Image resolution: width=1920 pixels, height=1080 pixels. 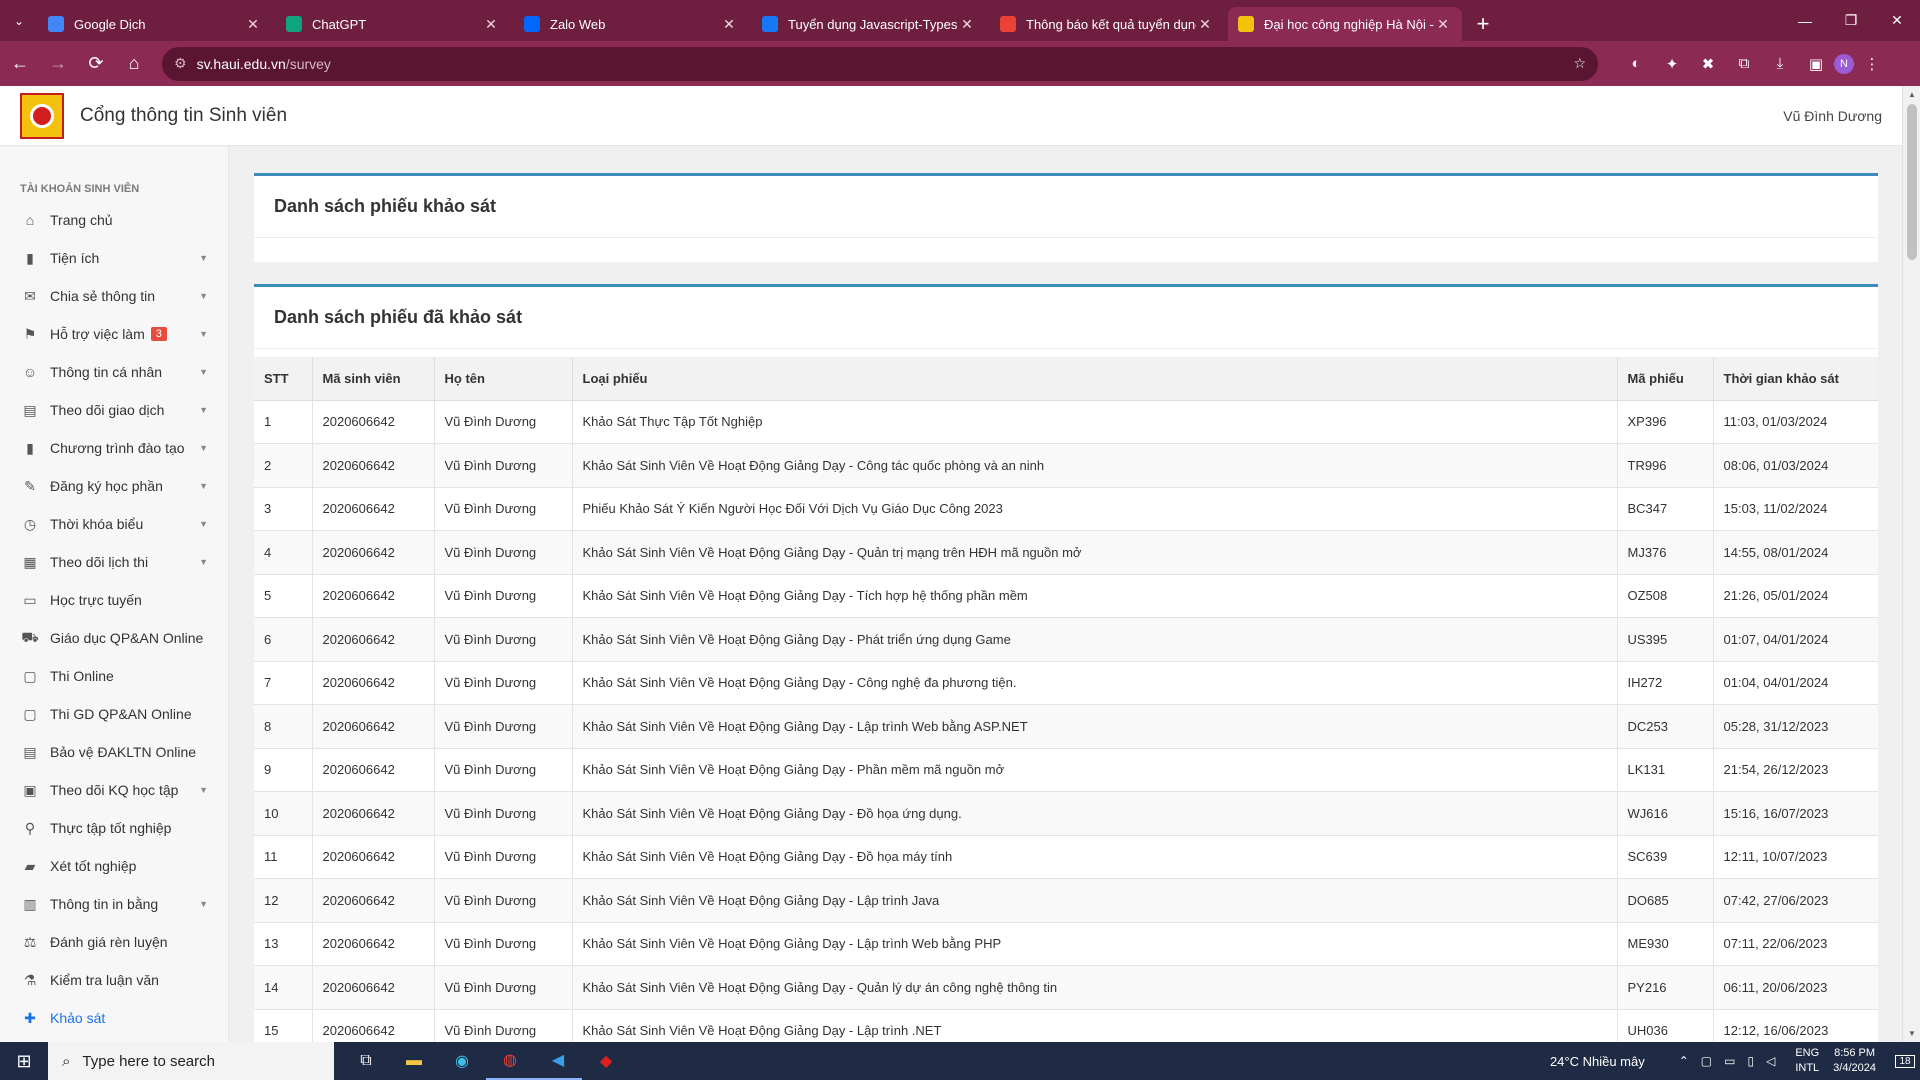 I want to click on tray-chevron-icon: ⌃, so click(x=1684, y=1061).